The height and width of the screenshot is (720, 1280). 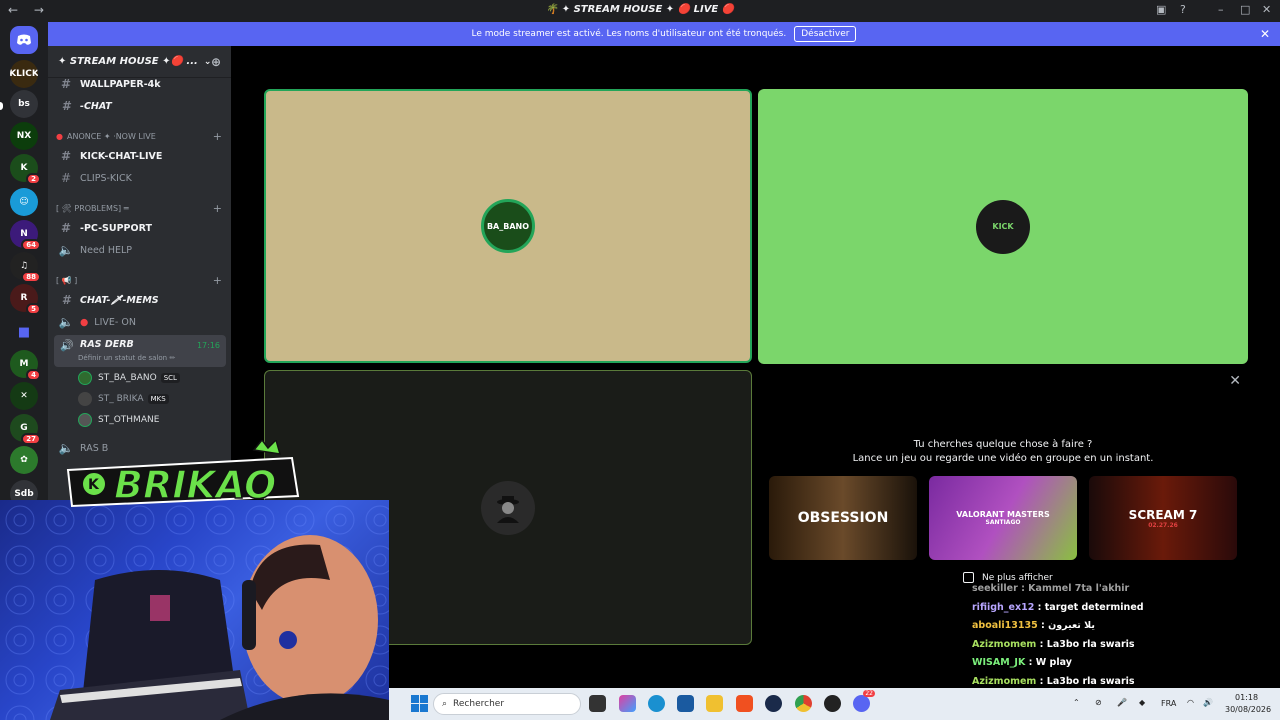 I want to click on clock-date: 30/08/2026, so click(x=1248, y=709).